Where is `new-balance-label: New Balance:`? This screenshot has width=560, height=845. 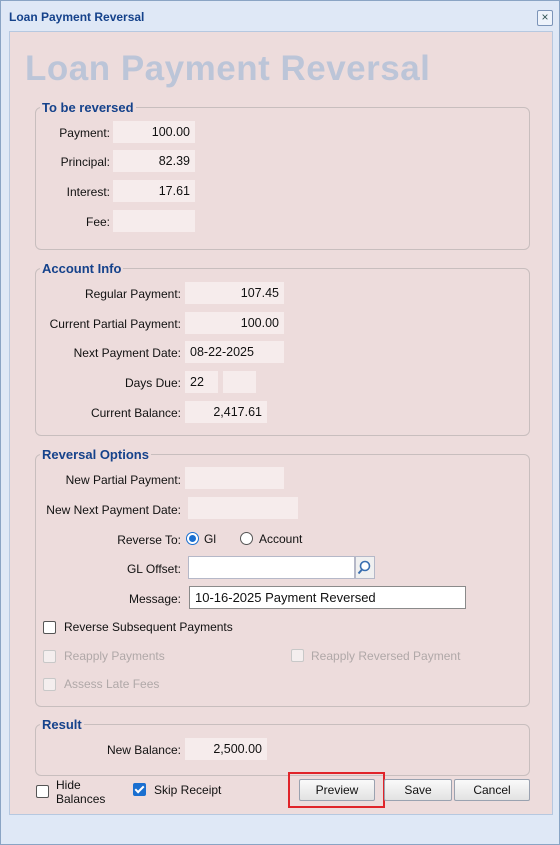
new-balance-label: New Balance: is located at coordinates (143, 750).